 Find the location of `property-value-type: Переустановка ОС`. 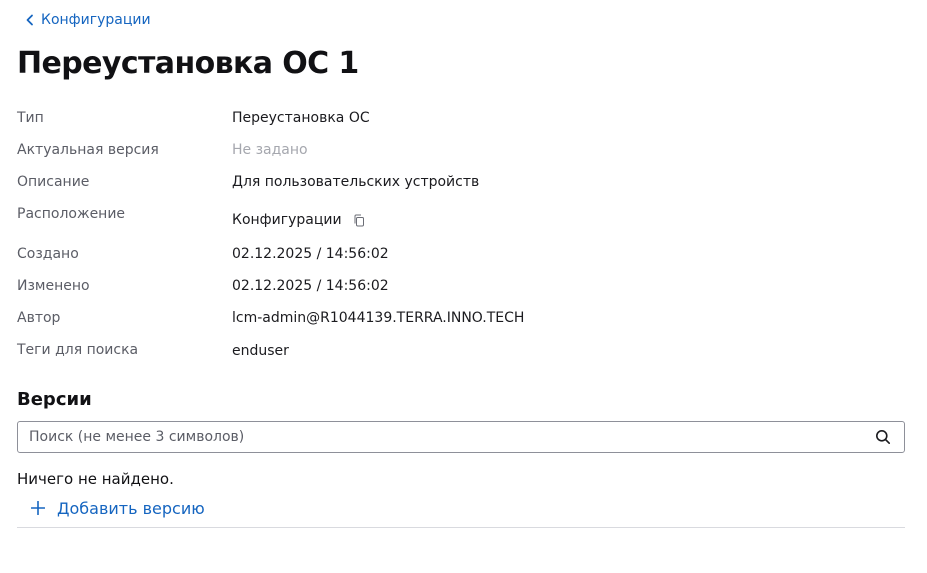

property-value-type: Переустановка ОС is located at coordinates (301, 118).